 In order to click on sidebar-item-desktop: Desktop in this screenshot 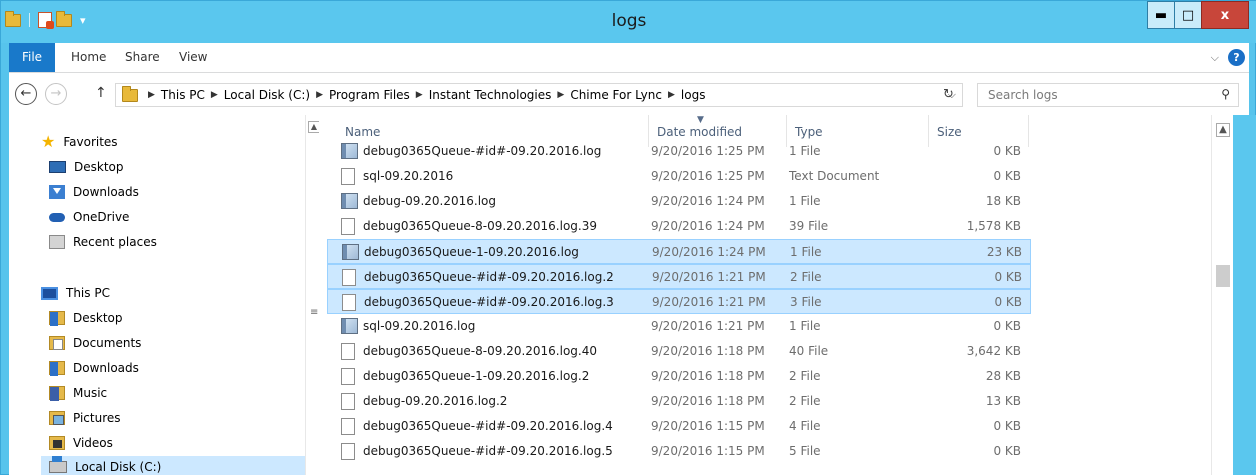, I will do `click(86, 167)`.